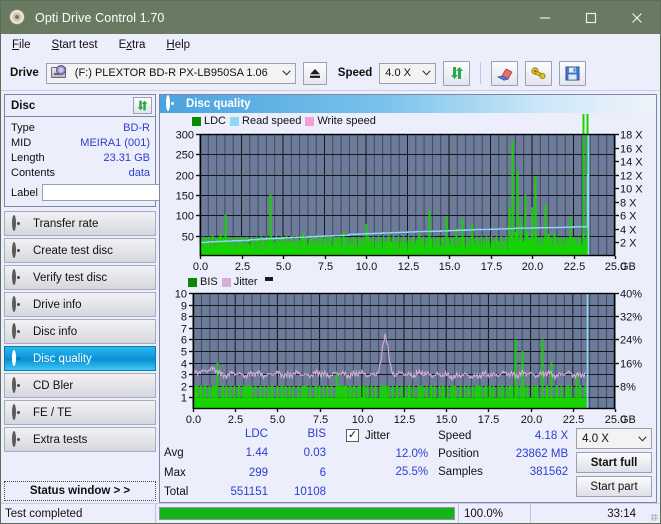  What do you see at coordinates (614, 438) in the screenshot?
I see `test-speed-select: 4.0 X` at bounding box center [614, 438].